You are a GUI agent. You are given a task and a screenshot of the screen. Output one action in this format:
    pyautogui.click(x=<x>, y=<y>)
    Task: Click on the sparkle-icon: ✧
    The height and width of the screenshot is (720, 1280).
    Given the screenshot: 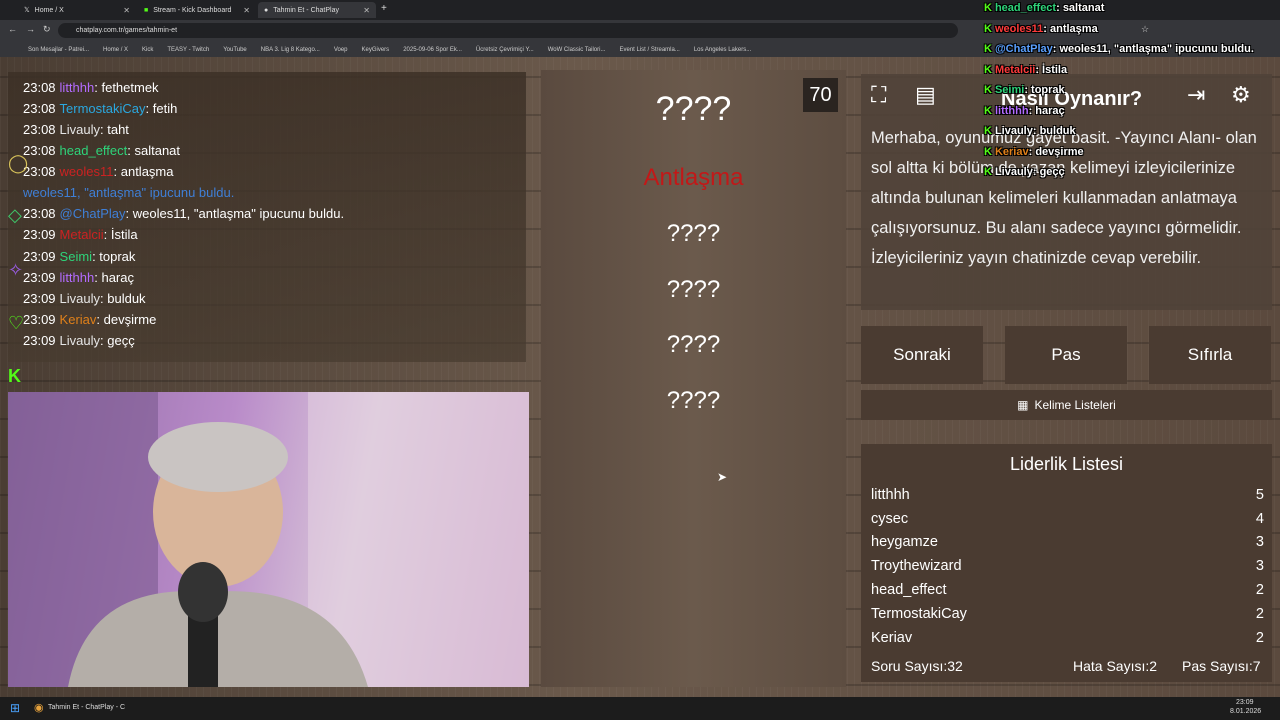 What is the action you would take?
    pyautogui.click(x=16, y=270)
    